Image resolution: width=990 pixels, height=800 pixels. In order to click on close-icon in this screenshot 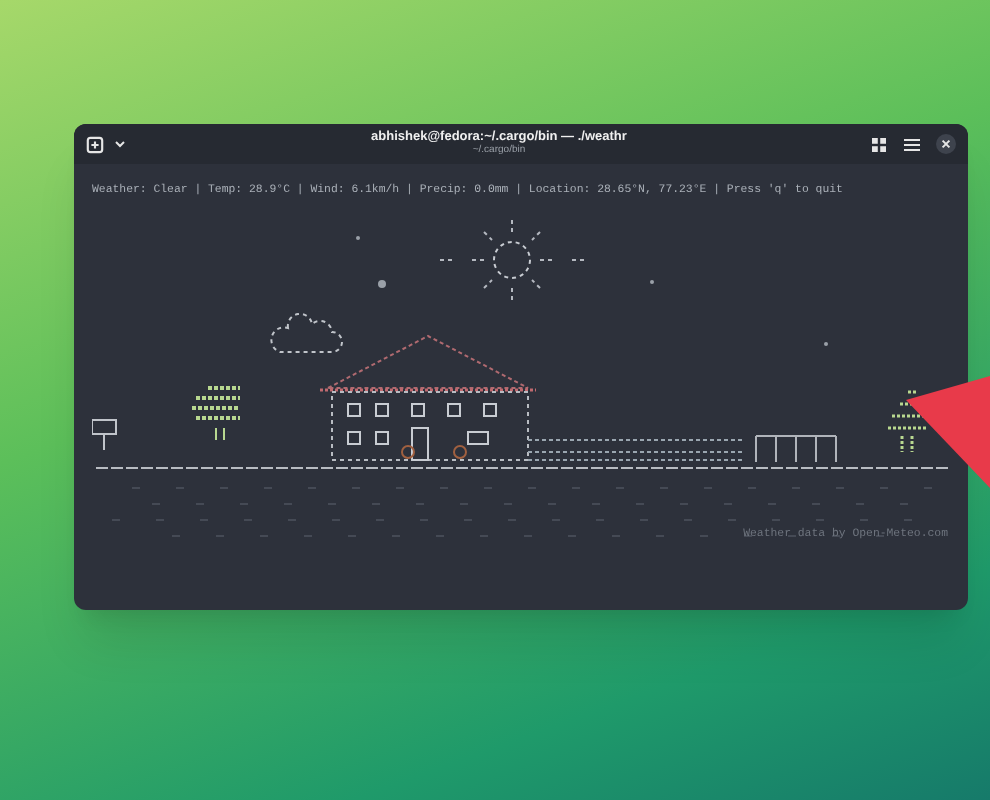, I will do `click(946, 144)`.